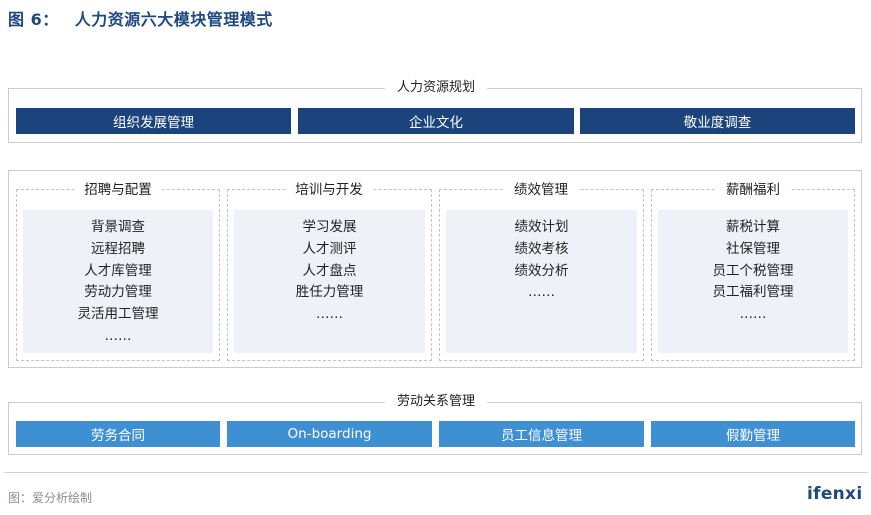  Describe the element at coordinates (173, 19) in the screenshot. I see `figure-title-text: 人力资源六大模块管理模式` at that location.